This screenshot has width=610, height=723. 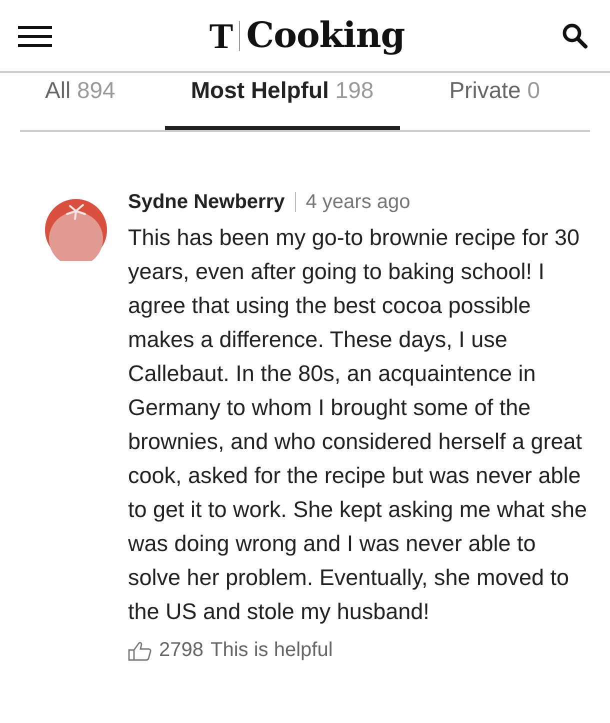 What do you see at coordinates (575, 35) in the screenshot?
I see `search-icon` at bounding box center [575, 35].